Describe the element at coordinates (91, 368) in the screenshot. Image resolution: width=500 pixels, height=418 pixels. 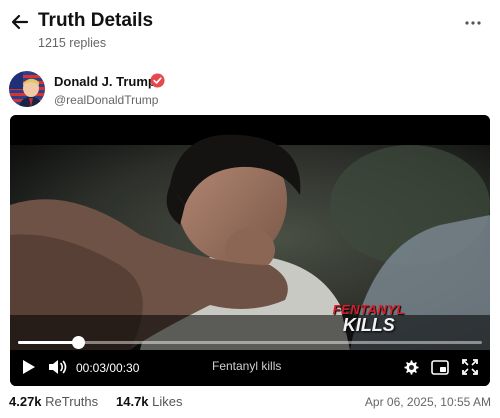
I see `current-time: 00:03` at that location.